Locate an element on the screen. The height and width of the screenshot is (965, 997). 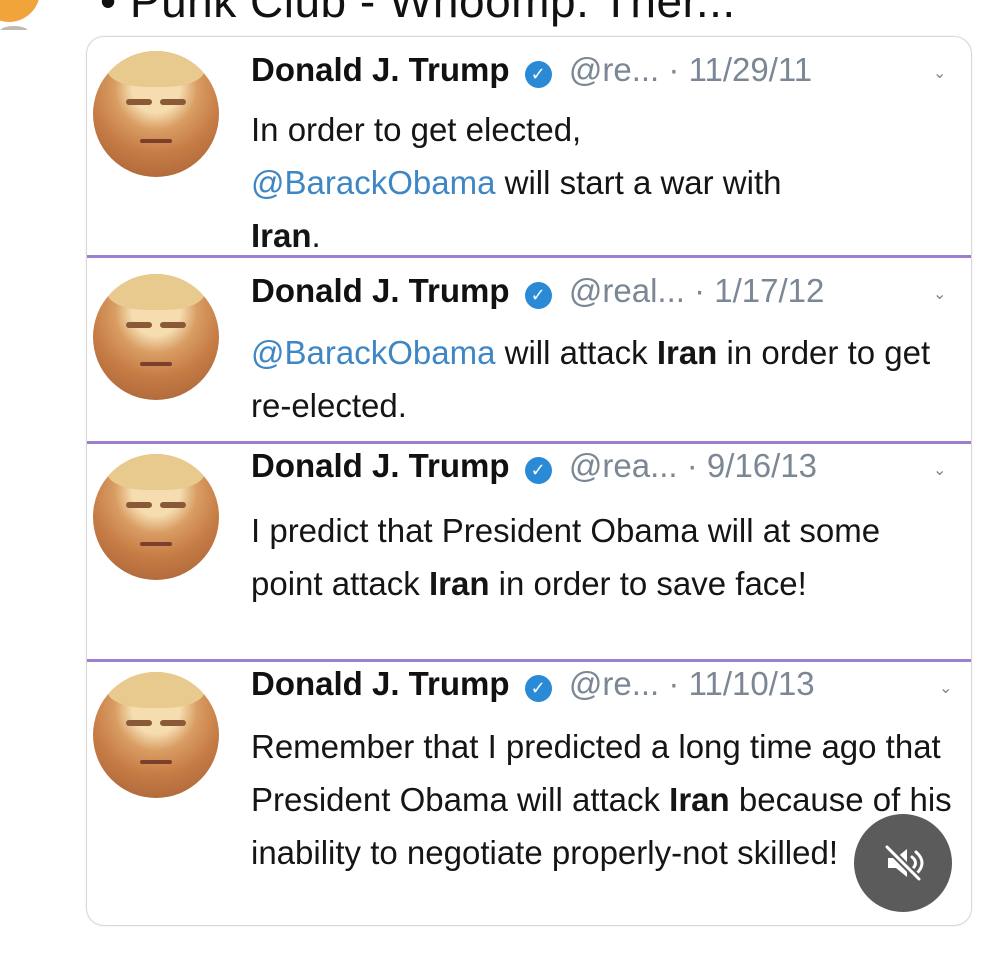
tweet-date: 11/10/13 is located at coordinates (751, 683).